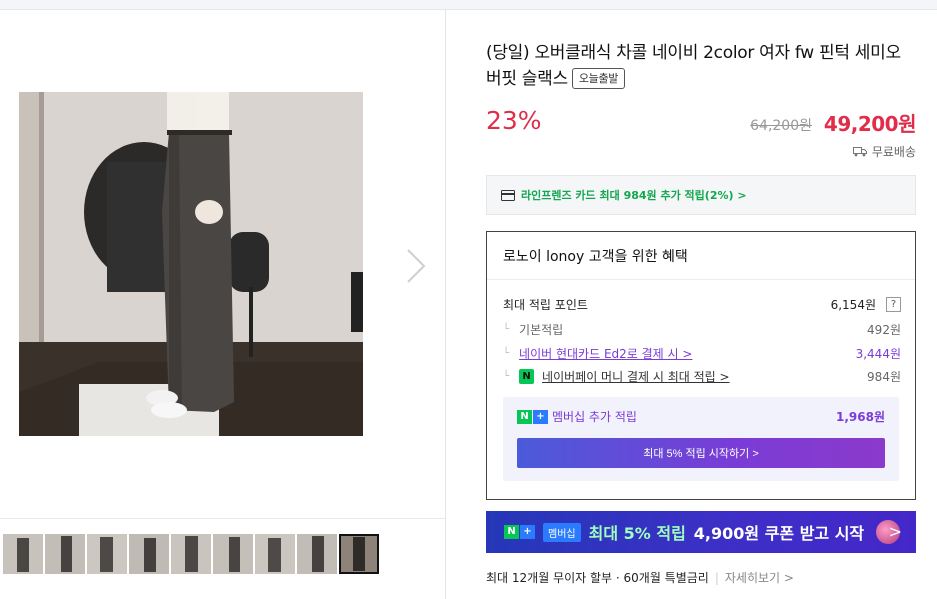  What do you see at coordinates (878, 354) in the screenshot?
I see `points-row-value: 3,444원` at bounding box center [878, 354].